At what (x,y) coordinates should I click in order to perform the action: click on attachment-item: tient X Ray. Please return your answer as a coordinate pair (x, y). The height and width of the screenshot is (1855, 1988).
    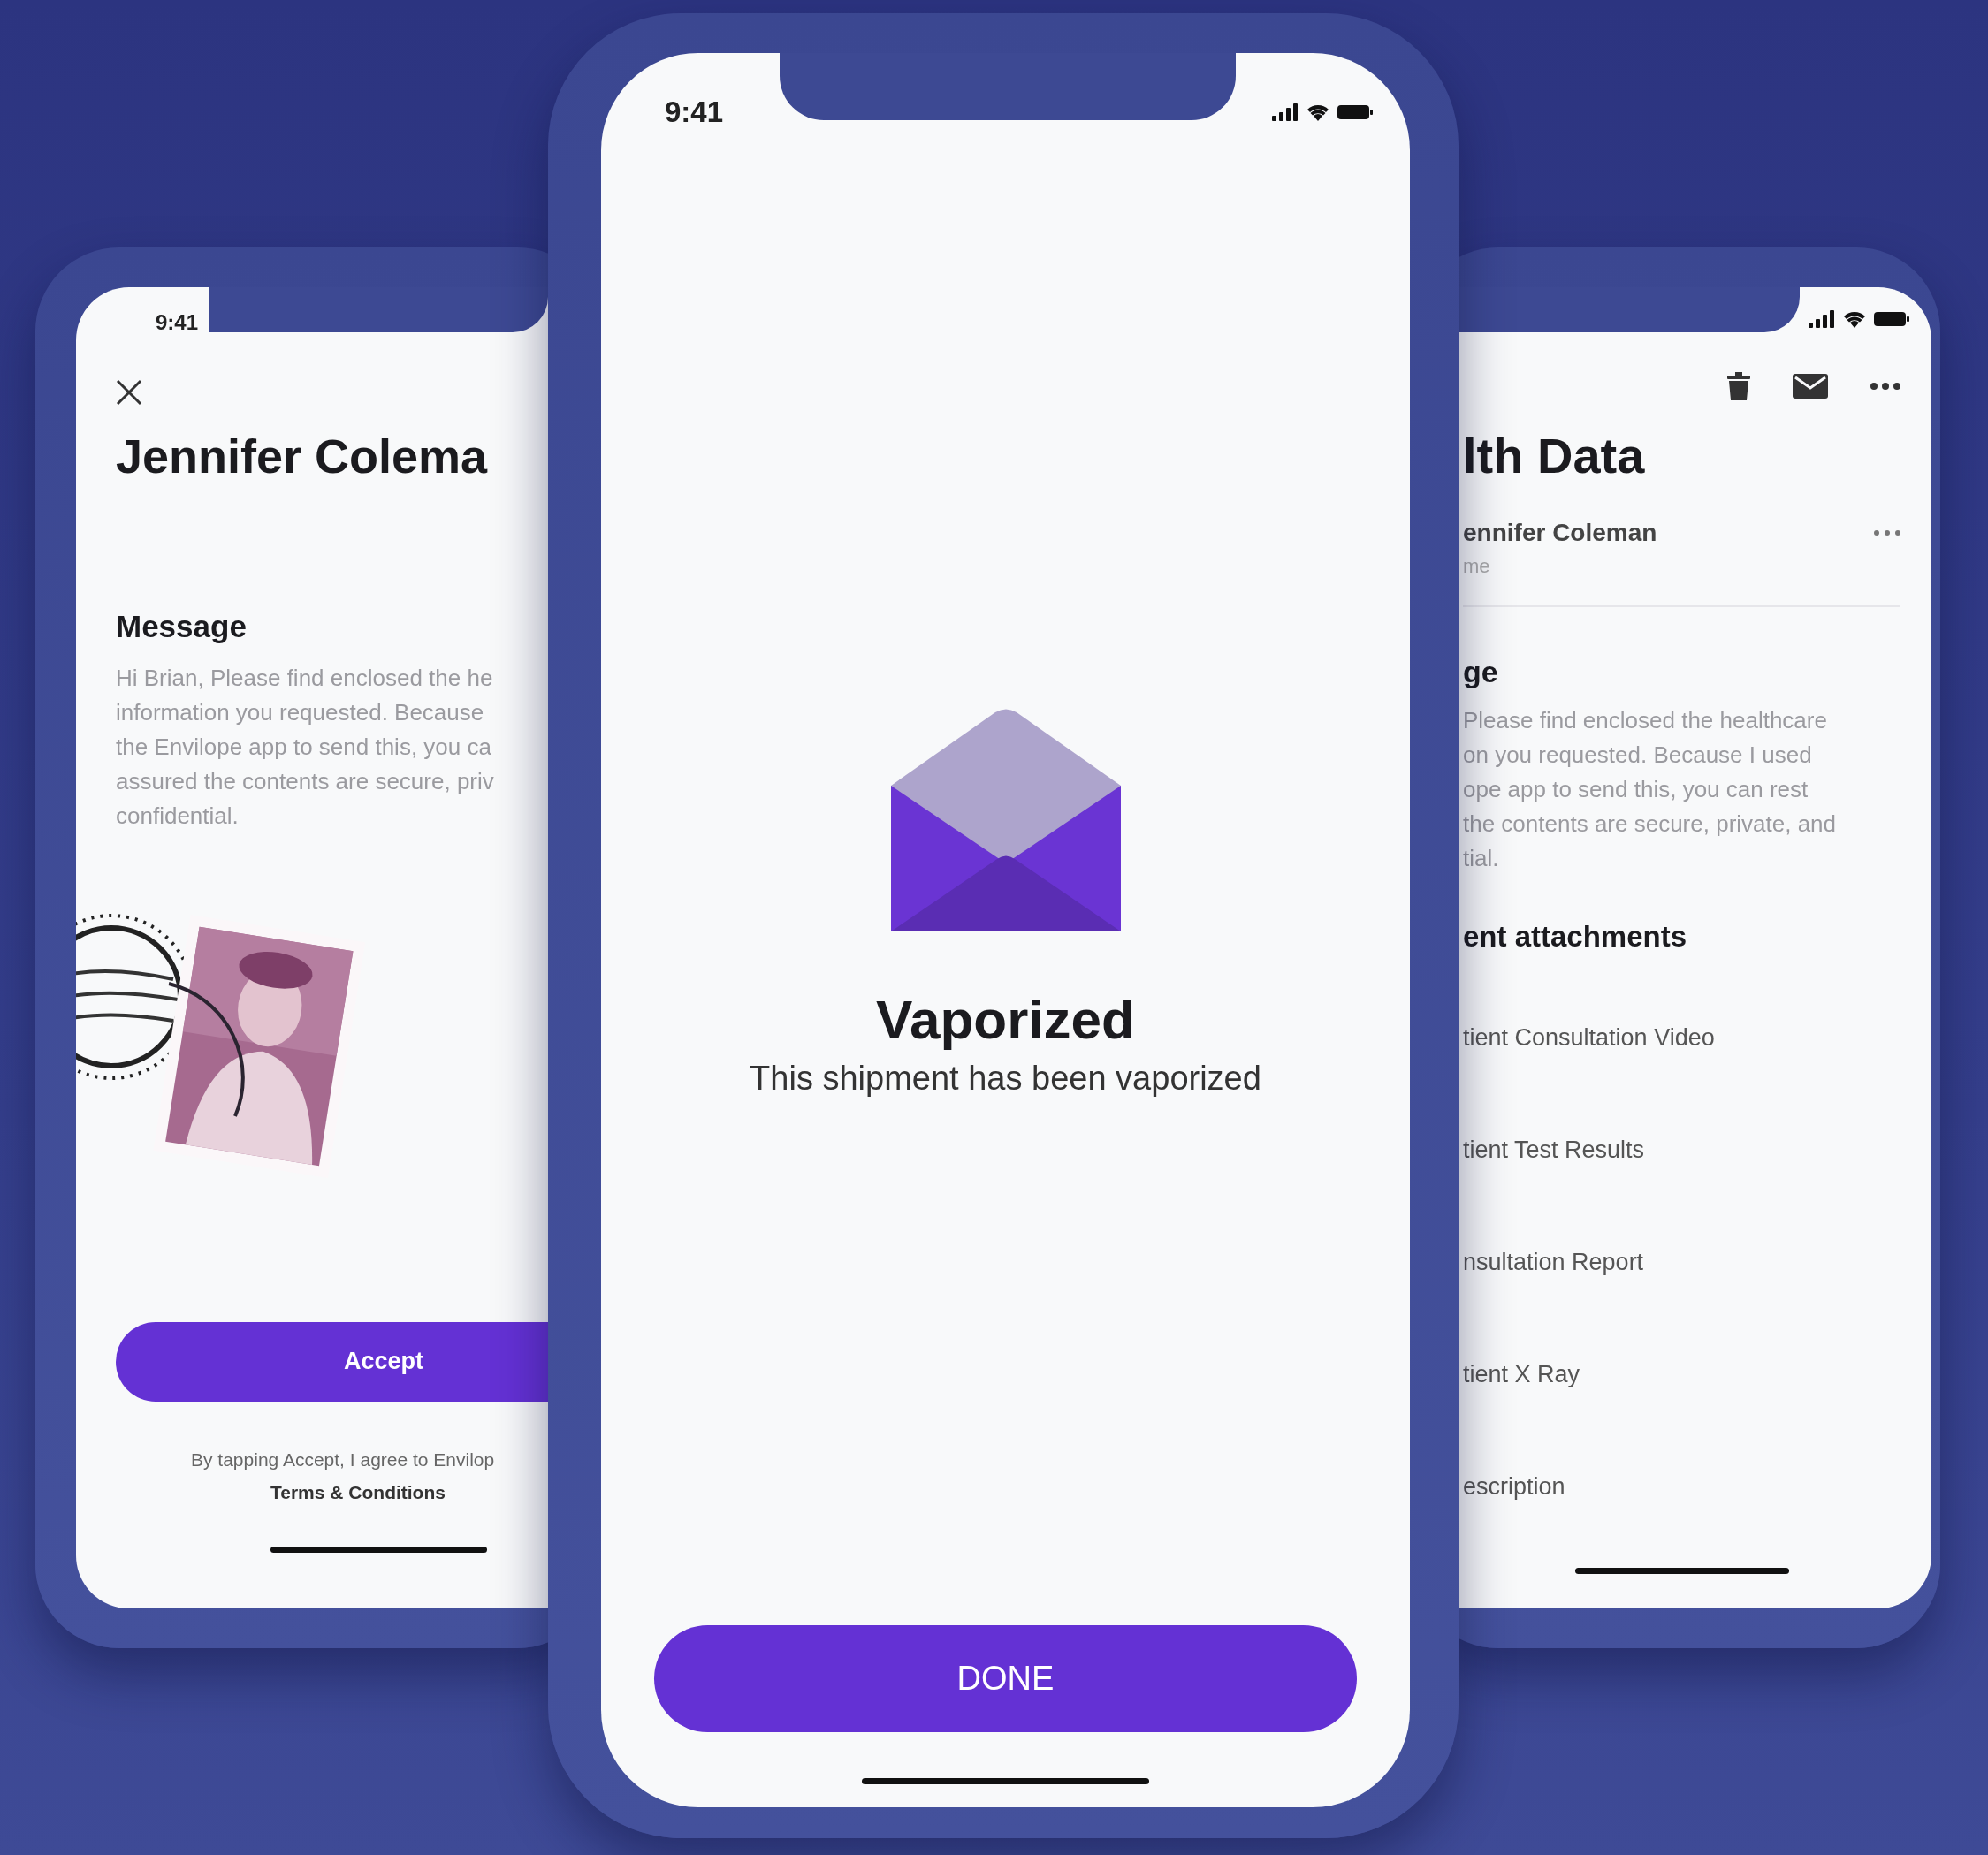
    Looking at the image, I should click on (1521, 1374).